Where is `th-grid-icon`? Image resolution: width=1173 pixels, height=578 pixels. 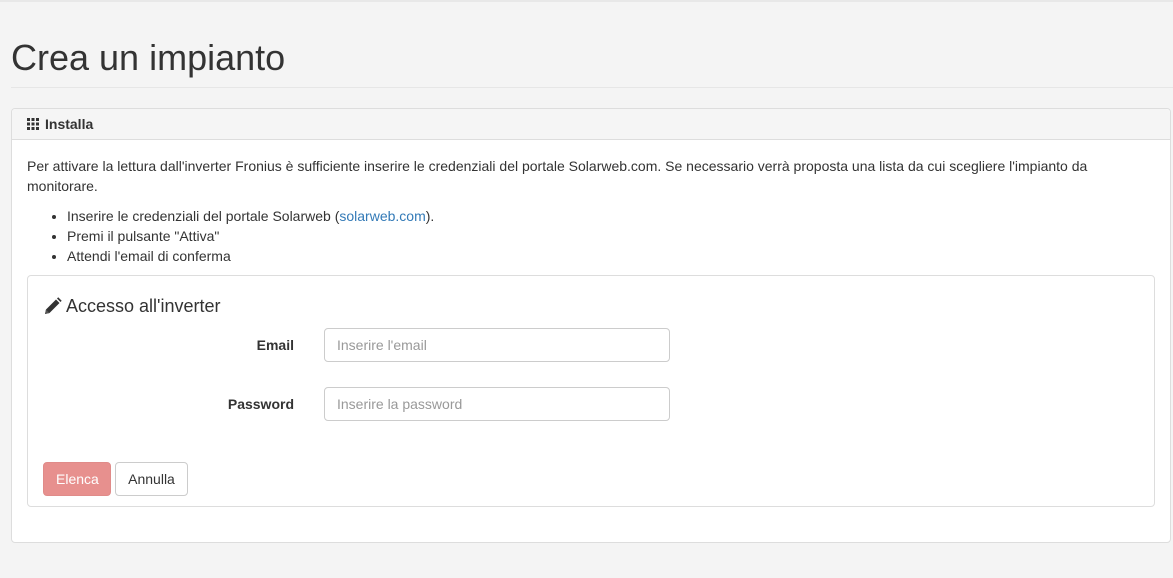
th-grid-icon is located at coordinates (33, 124).